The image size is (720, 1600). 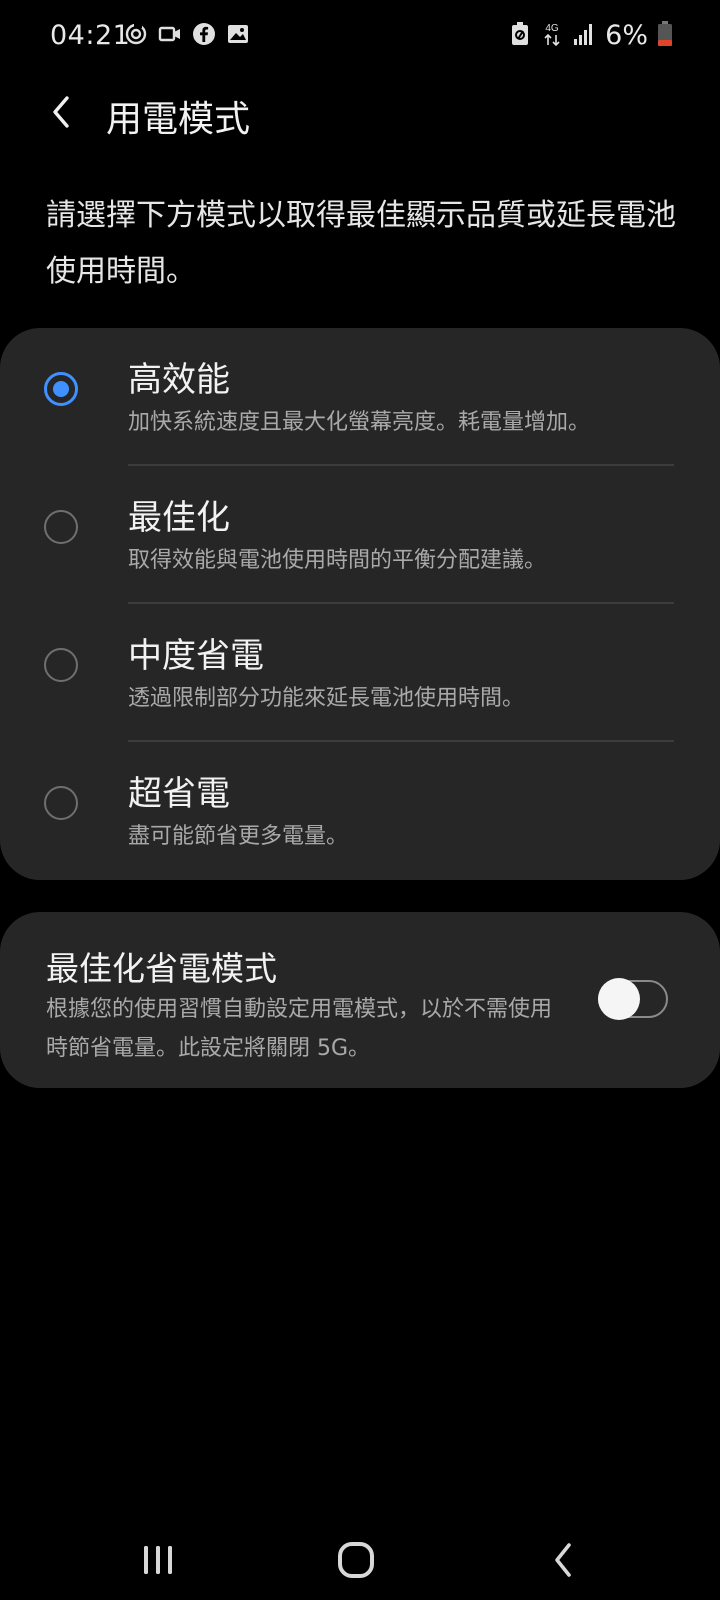 What do you see at coordinates (204, 34) in the screenshot?
I see `facebook-icon` at bounding box center [204, 34].